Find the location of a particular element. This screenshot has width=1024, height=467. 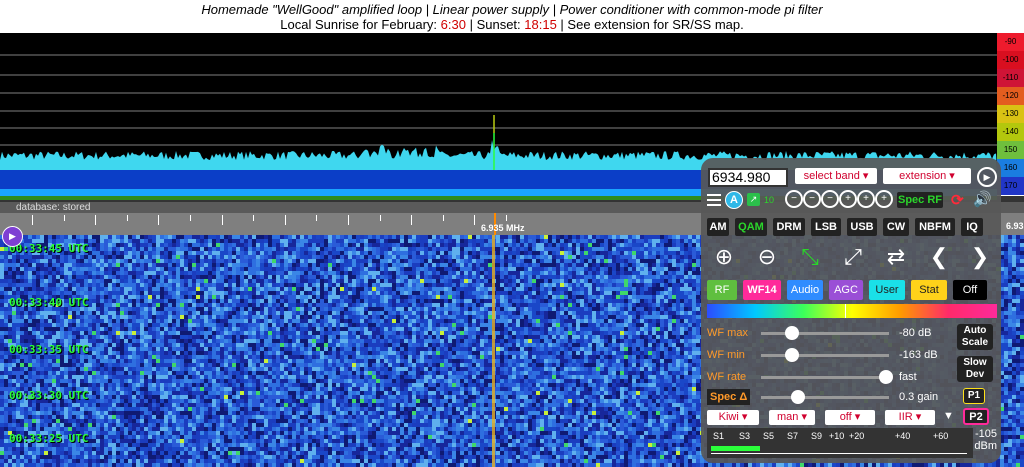

edit-icon: ↗ is located at coordinates (753, 199).